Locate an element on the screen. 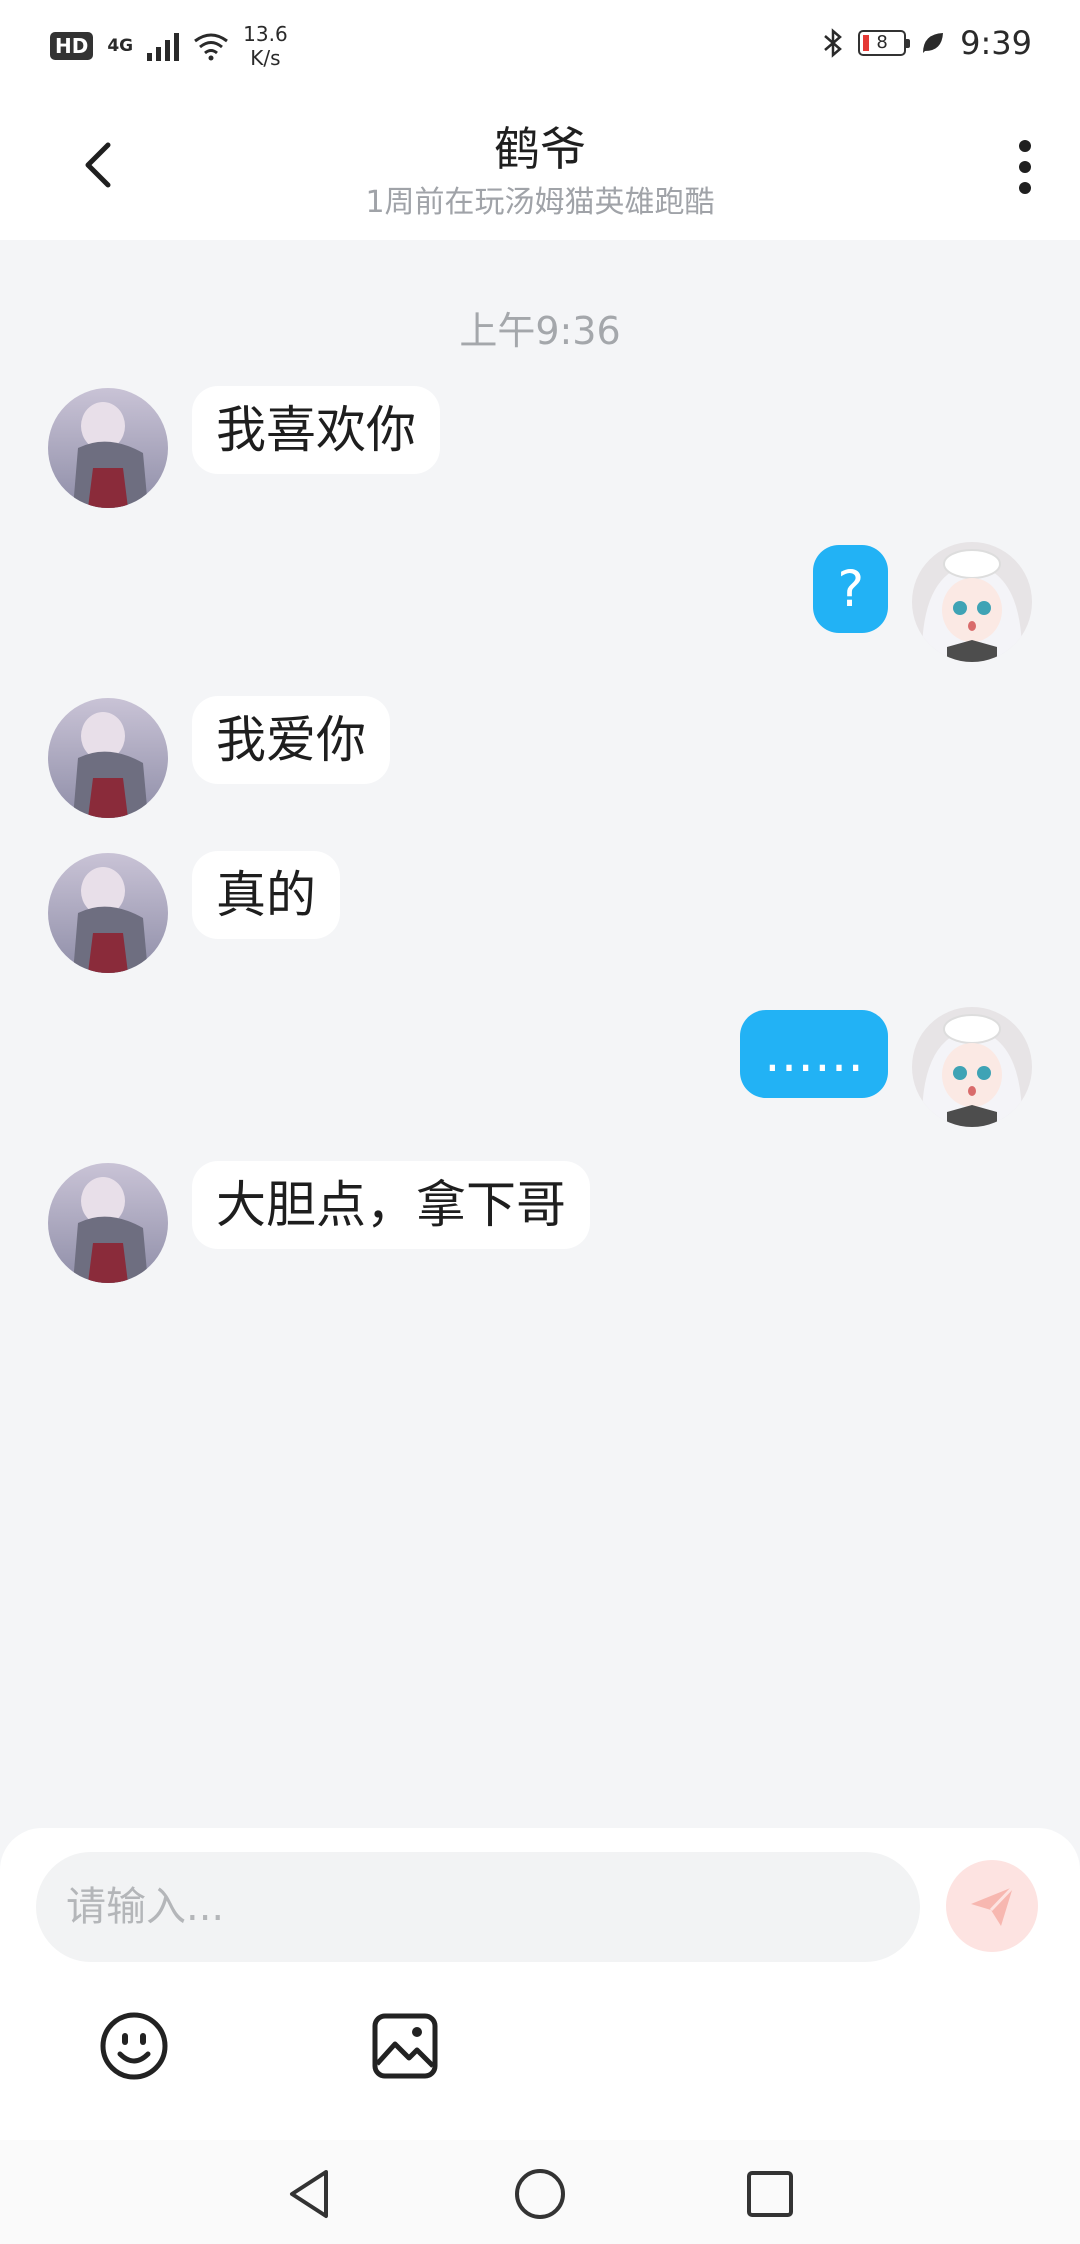 The height and width of the screenshot is (2244, 1080). status-left: HD 4G 13.6 K/s is located at coordinates (169, 46).